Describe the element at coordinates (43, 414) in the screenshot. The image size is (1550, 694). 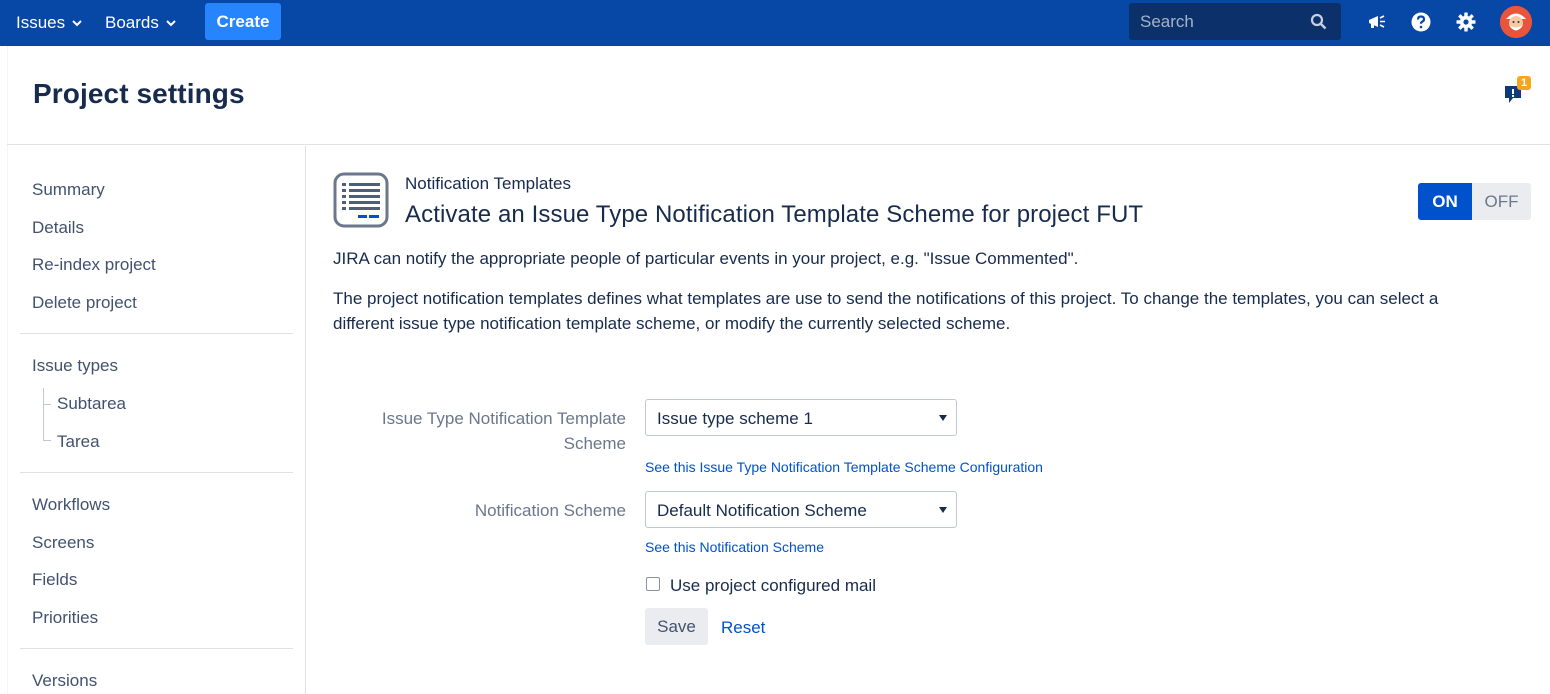
I see `tree-line` at that location.